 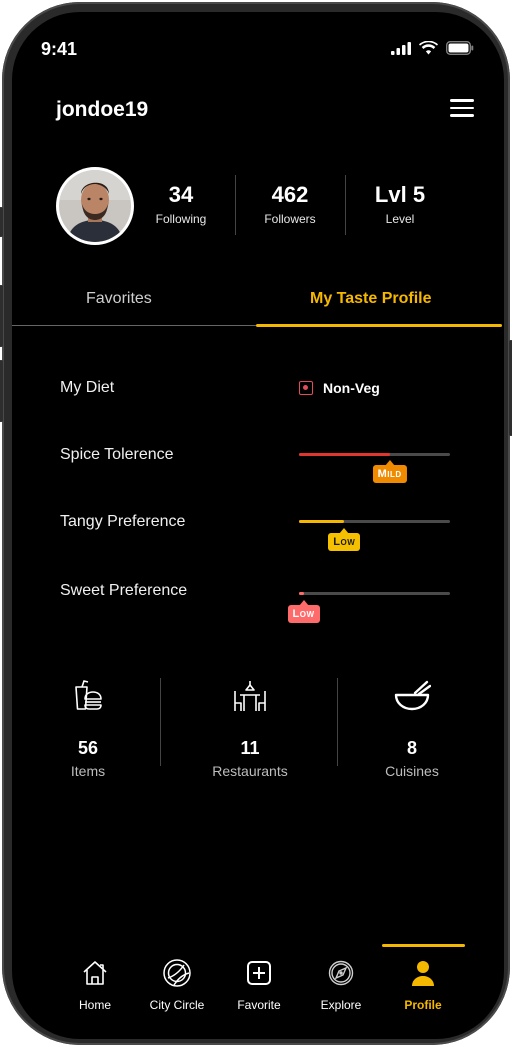 What do you see at coordinates (88, 748) in the screenshot?
I see `items-count: 56` at bounding box center [88, 748].